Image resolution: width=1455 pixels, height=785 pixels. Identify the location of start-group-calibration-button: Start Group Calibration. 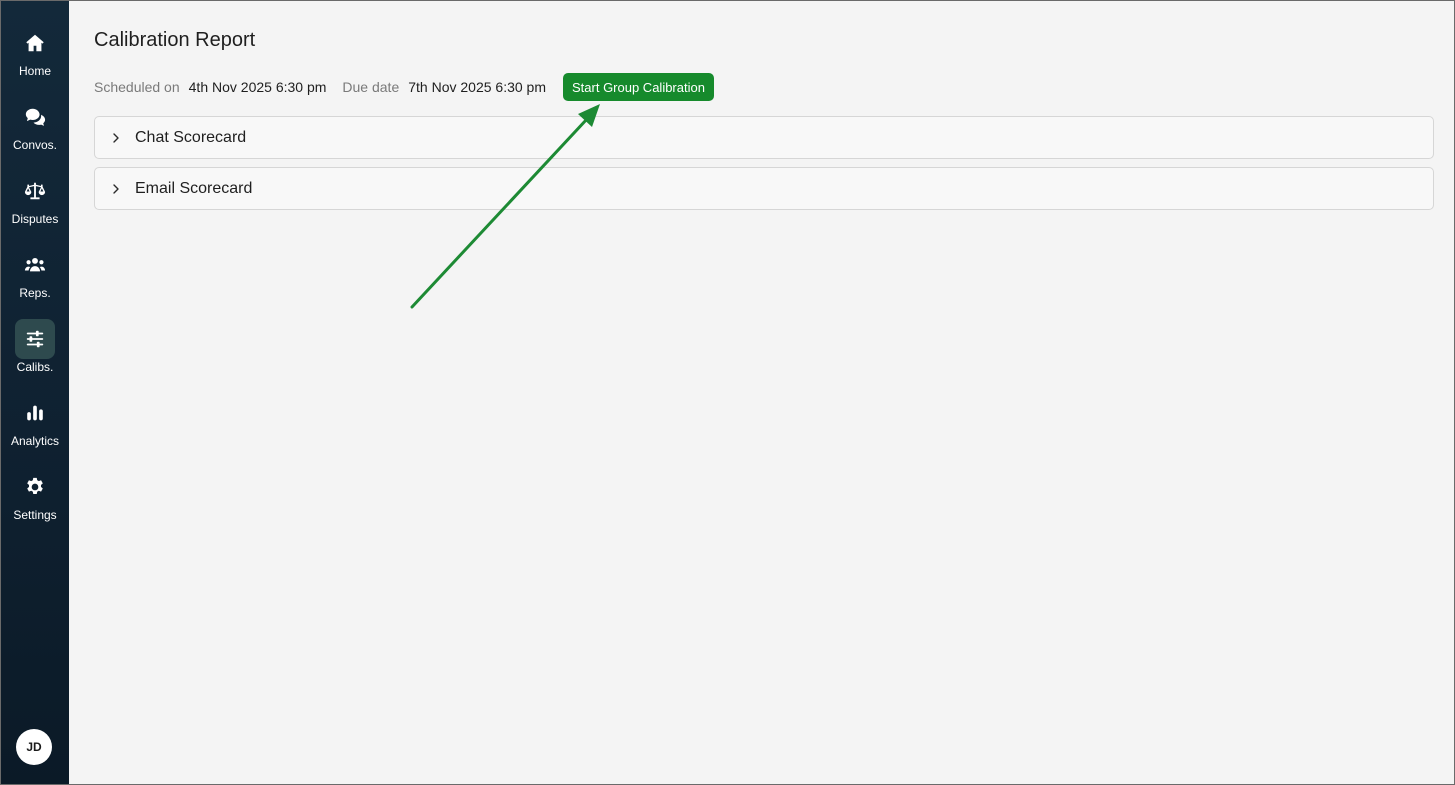
(638, 87).